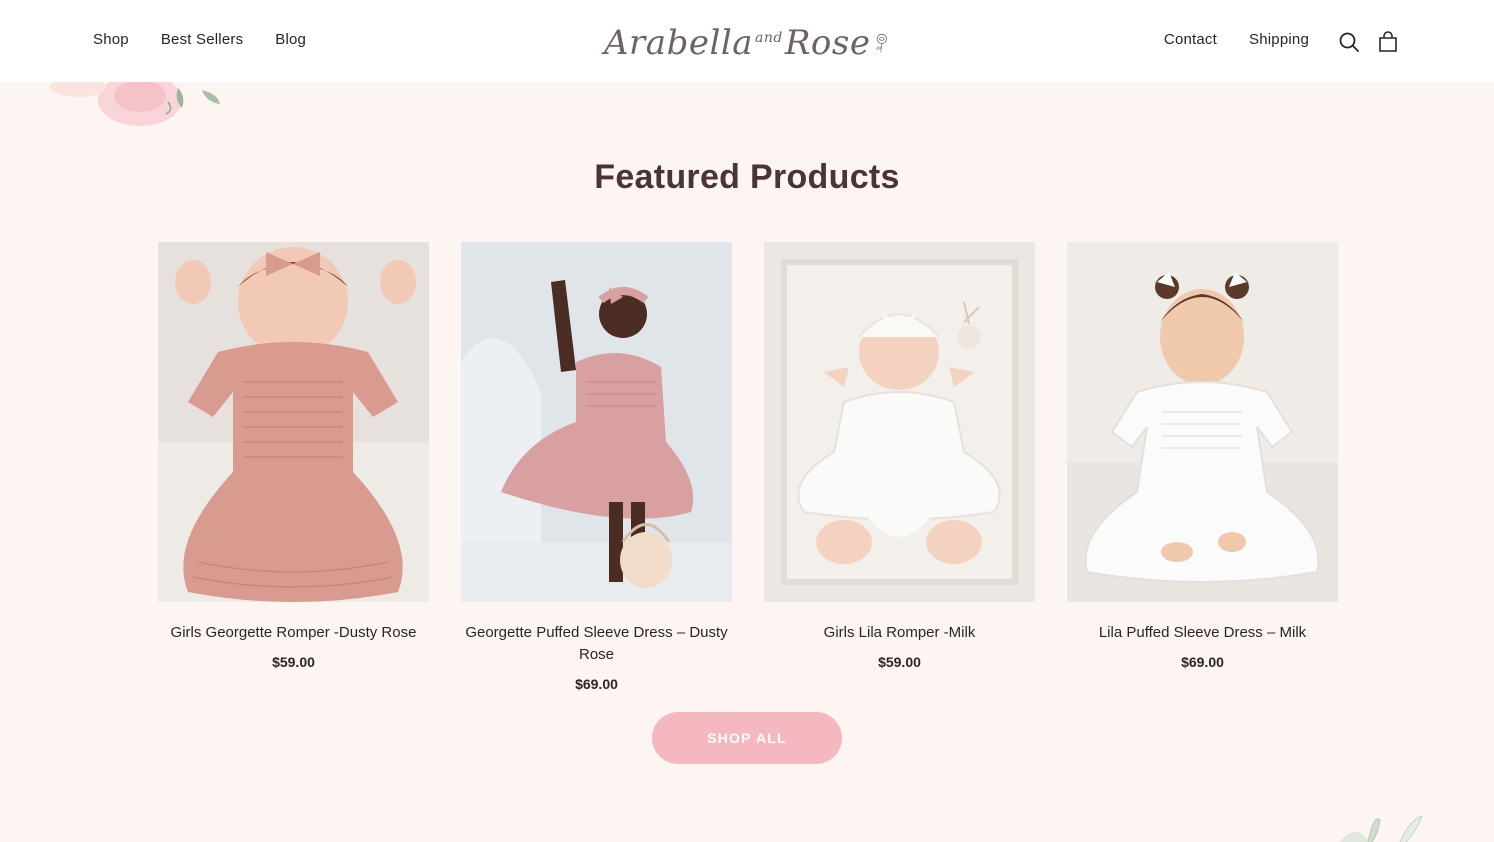  I want to click on secondary-nav: Contact Shipping, so click(1236, 39).